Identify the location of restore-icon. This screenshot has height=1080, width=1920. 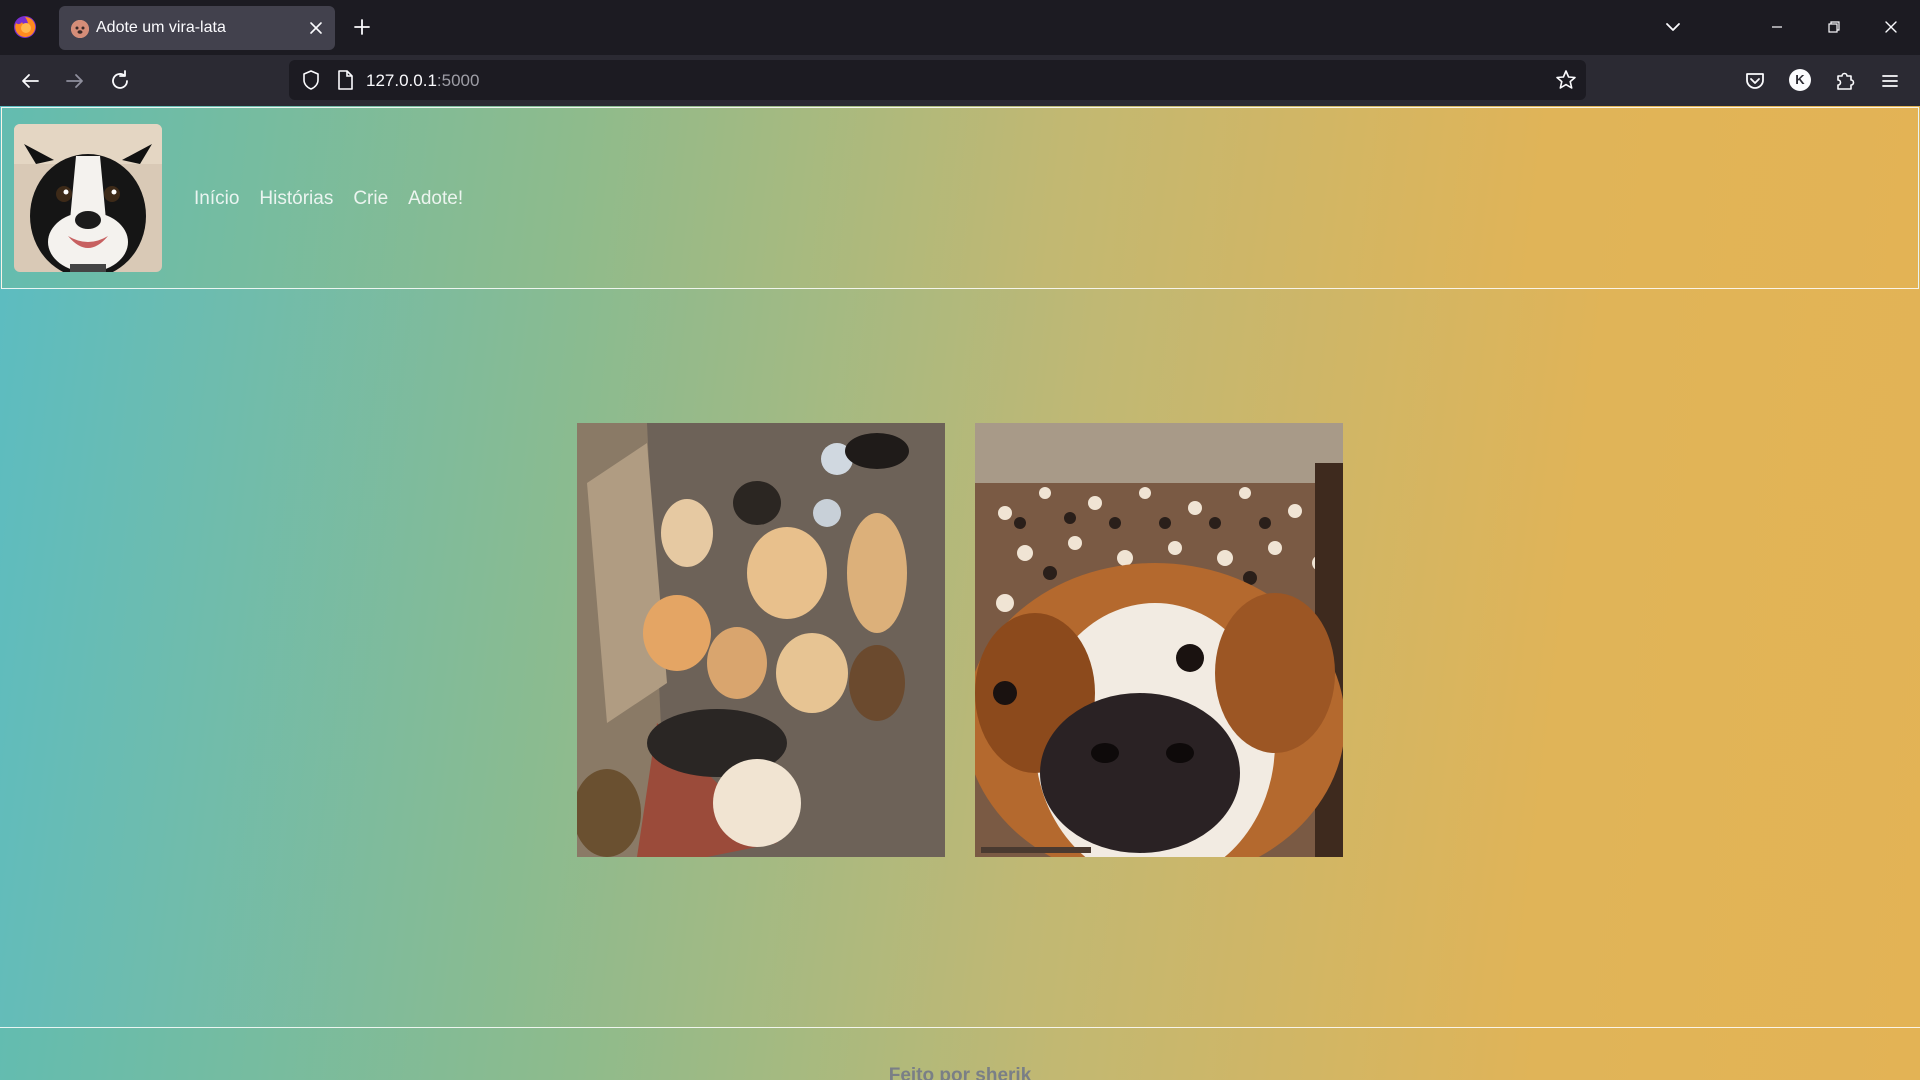
(1834, 27).